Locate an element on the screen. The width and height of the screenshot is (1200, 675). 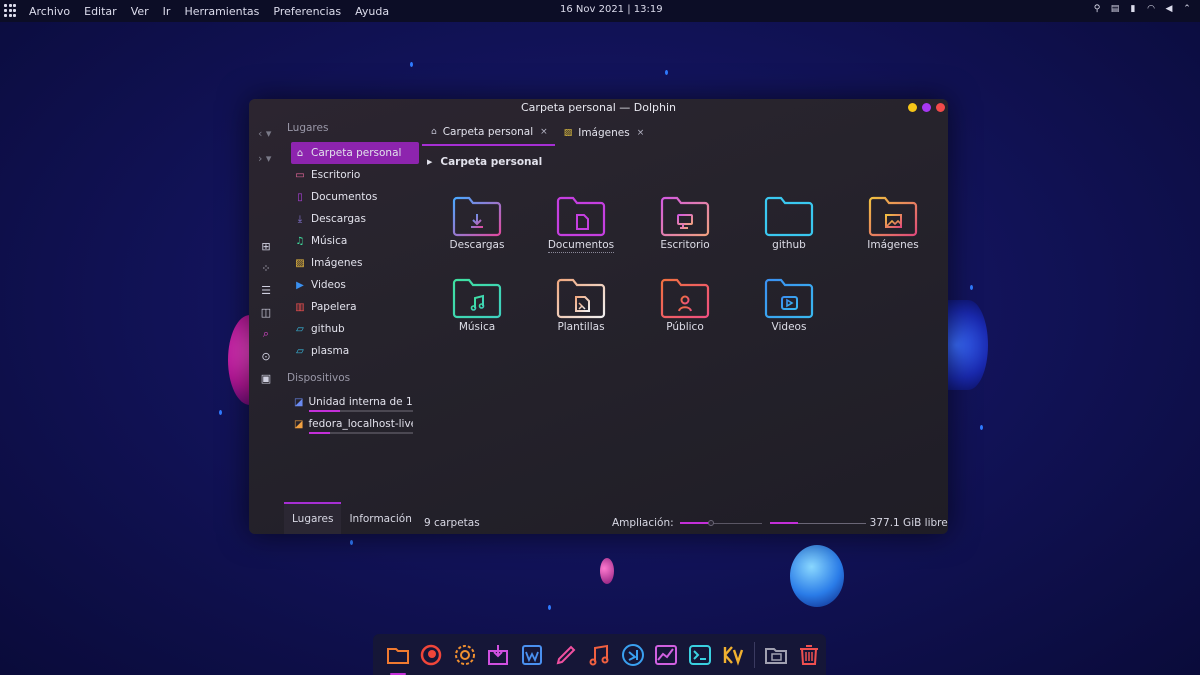
place-plasma: ▱ plasma is located at coordinates (355, 351).